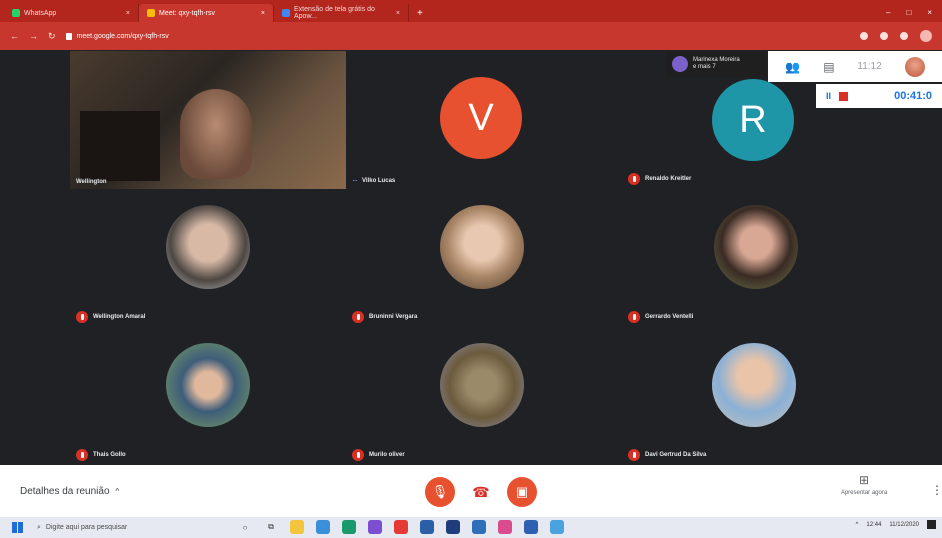 Image resolution: width=942 pixels, height=538 pixels. Describe the element at coordinates (792, 67) in the screenshot. I see `people-icon: 👥` at that location.